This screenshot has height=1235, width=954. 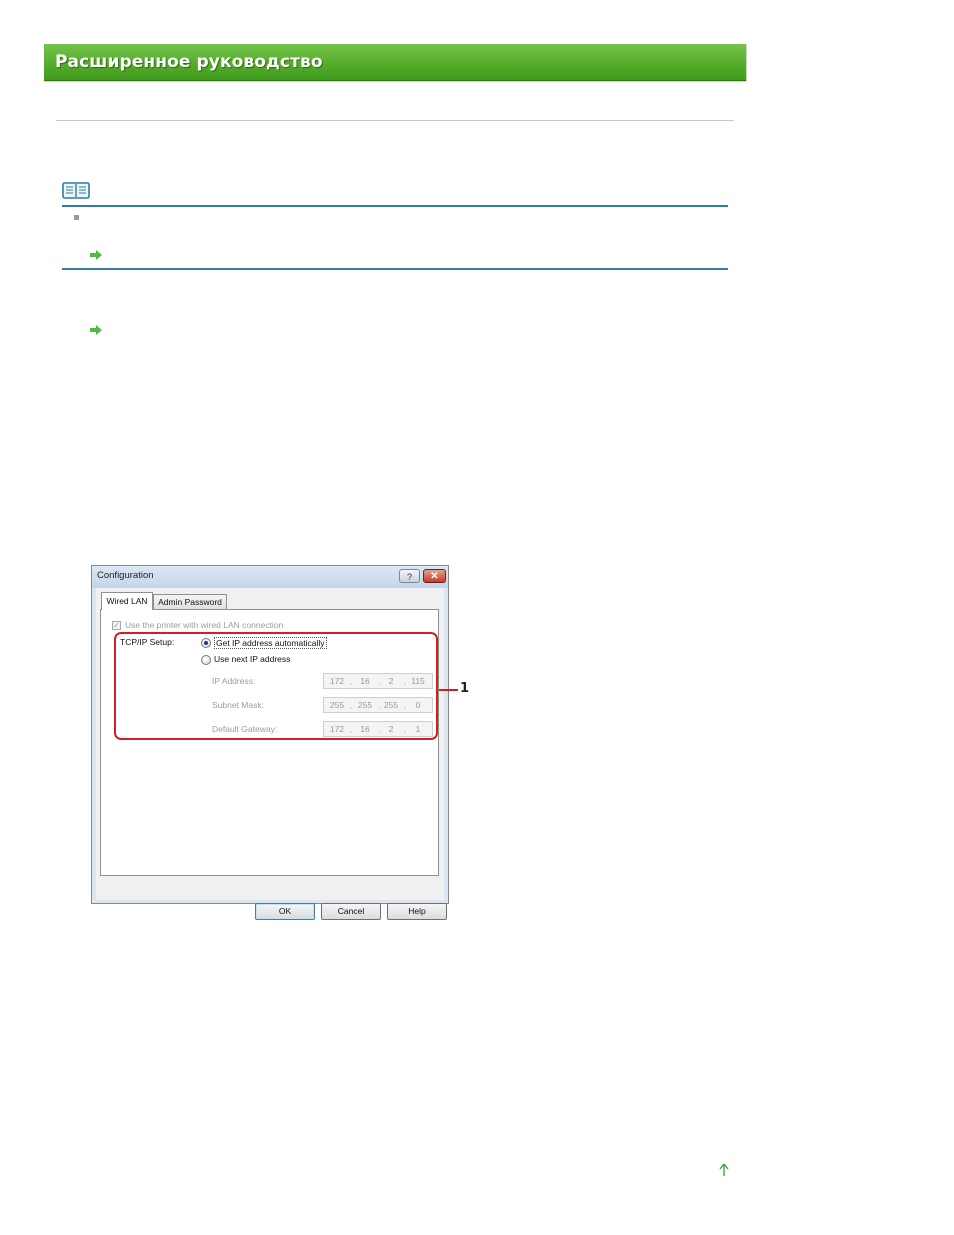 What do you see at coordinates (724, 1170) in the screenshot?
I see `arrow-up-icon` at bounding box center [724, 1170].